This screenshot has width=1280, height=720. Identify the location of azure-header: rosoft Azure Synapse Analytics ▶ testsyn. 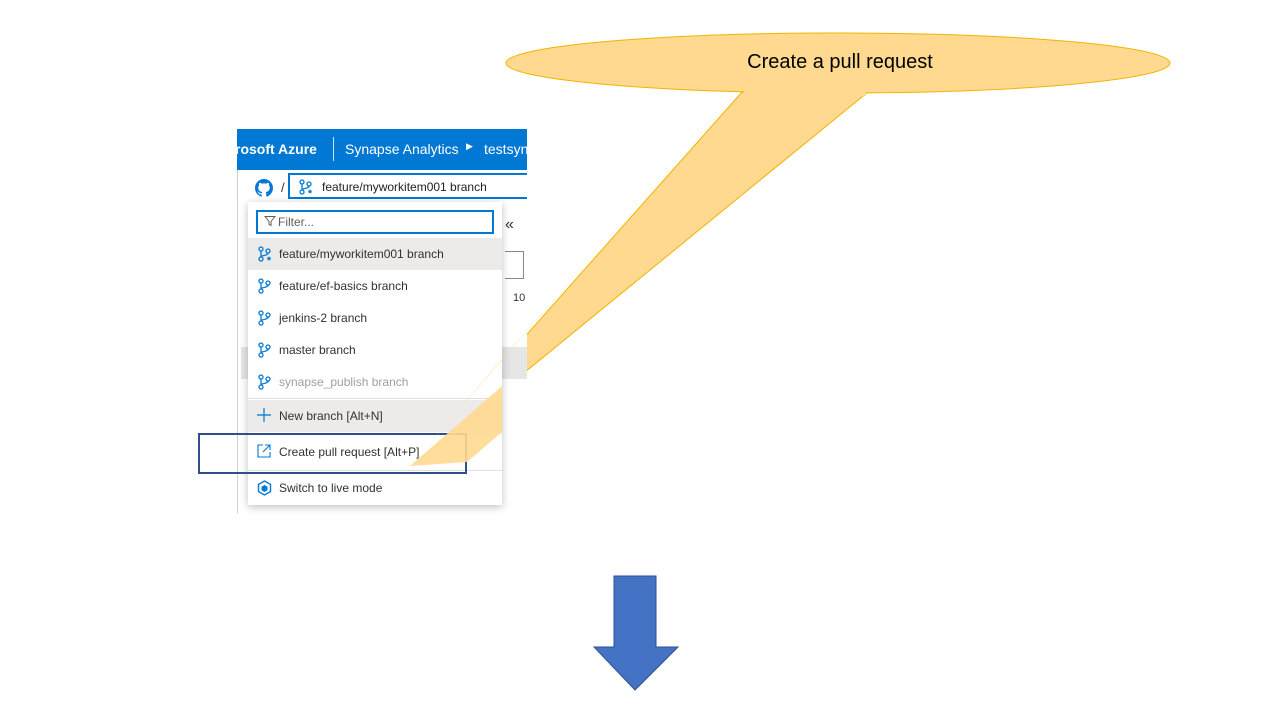
(382, 149).